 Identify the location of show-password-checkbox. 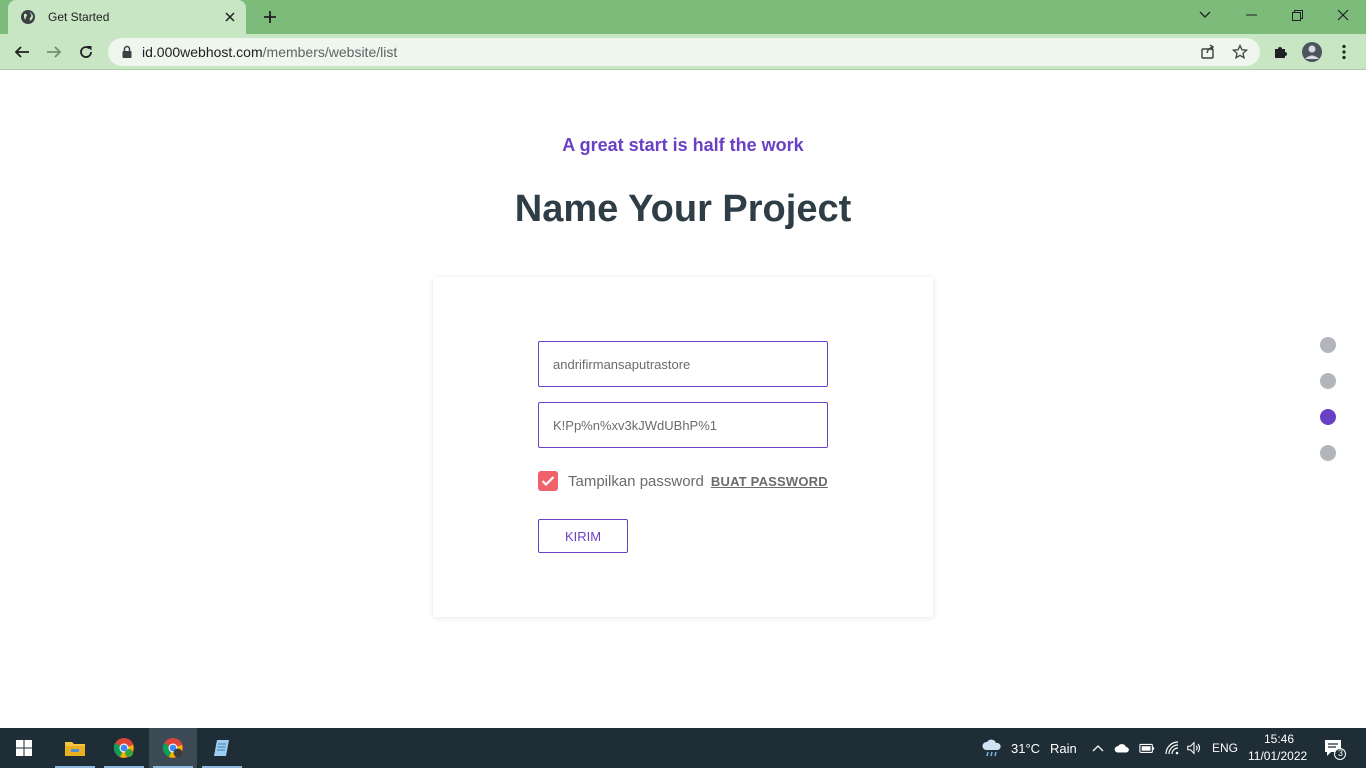
(548, 481).